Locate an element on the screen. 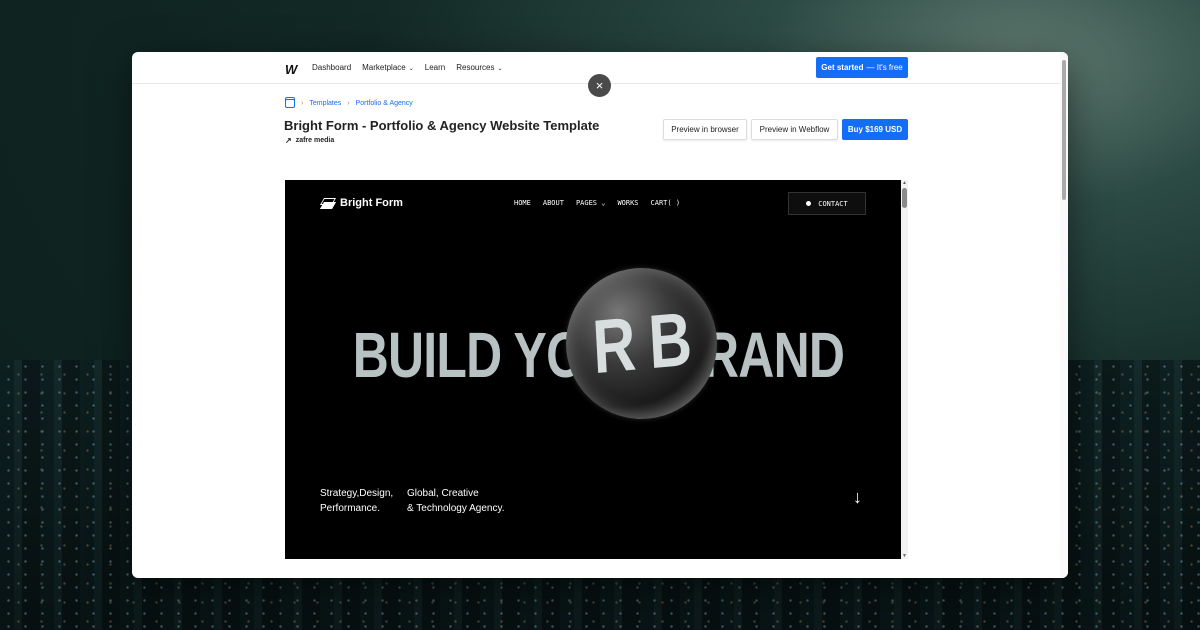 The height and width of the screenshot is (630, 1200). nav-dashboard: Dashboard is located at coordinates (331, 67).